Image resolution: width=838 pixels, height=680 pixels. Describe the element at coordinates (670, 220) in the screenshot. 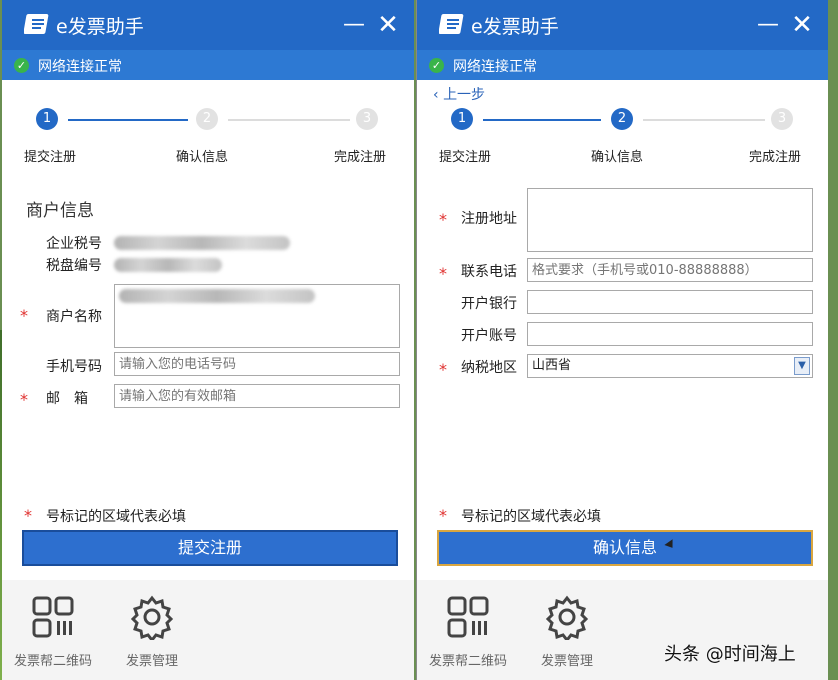

I see `address-field` at that location.